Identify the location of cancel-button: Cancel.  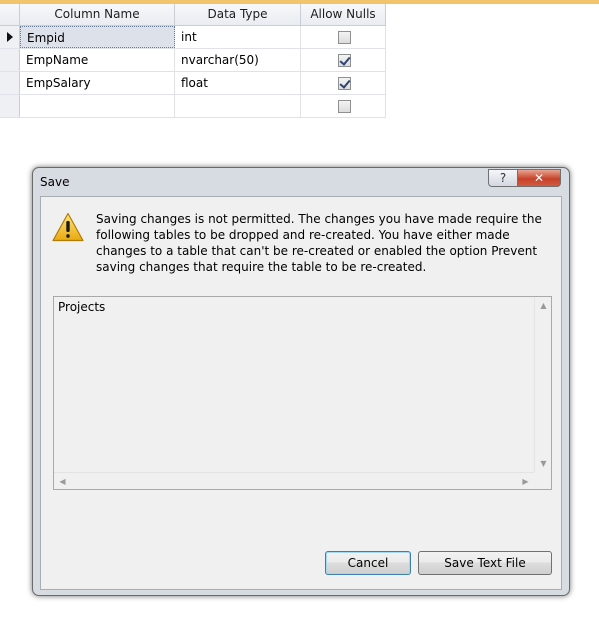
(368, 563).